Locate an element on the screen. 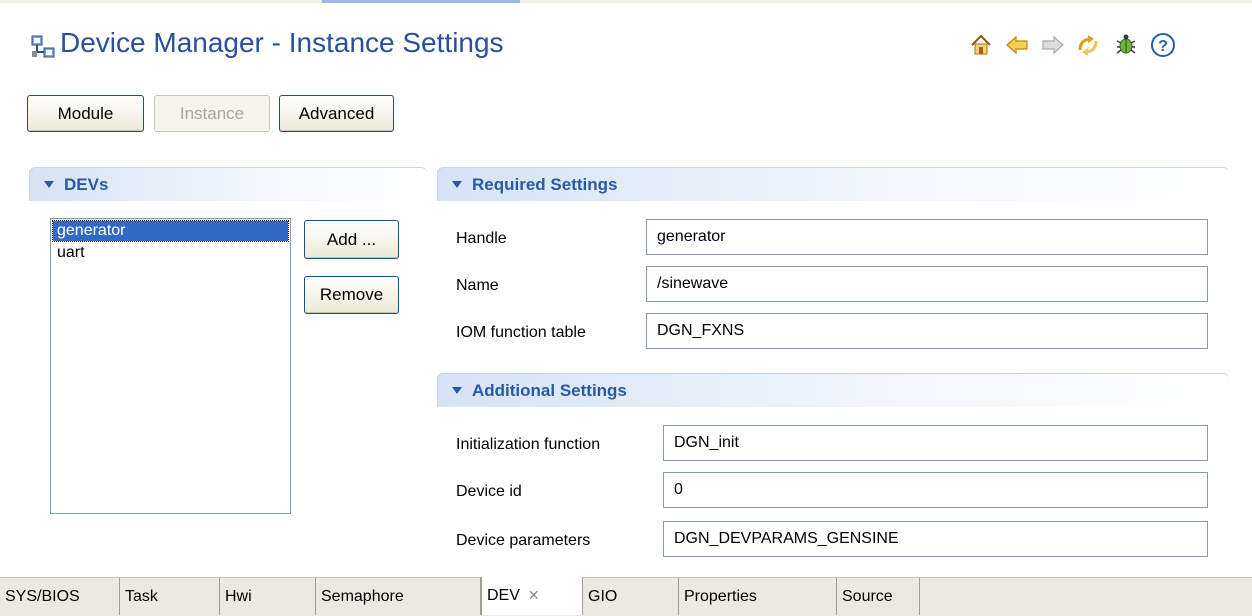  device-id-field: 0 is located at coordinates (935, 490).